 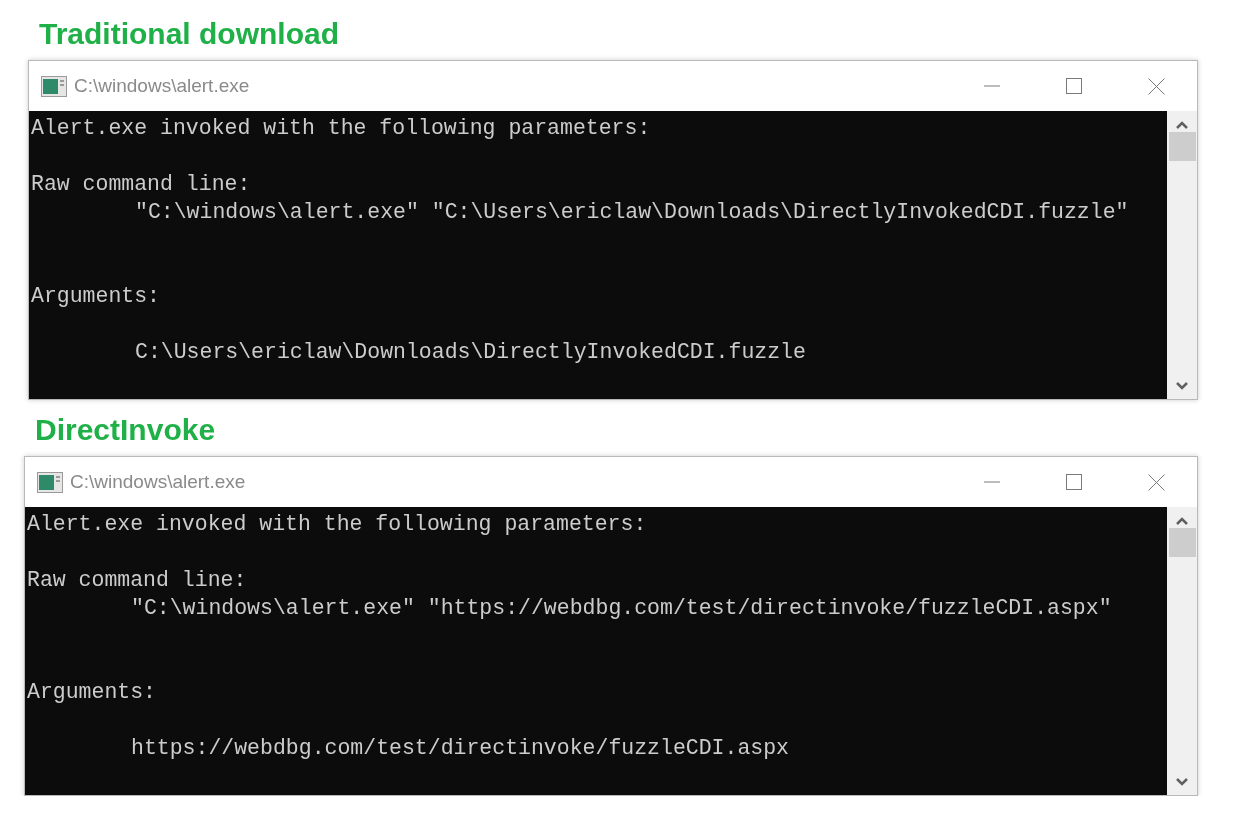 What do you see at coordinates (621, 608) in the screenshot?
I see `console-line: "C:\windows\alert.exe" "https://webdbg.com/test/directinvoke/fuzzleCDI.aspx"` at bounding box center [621, 608].